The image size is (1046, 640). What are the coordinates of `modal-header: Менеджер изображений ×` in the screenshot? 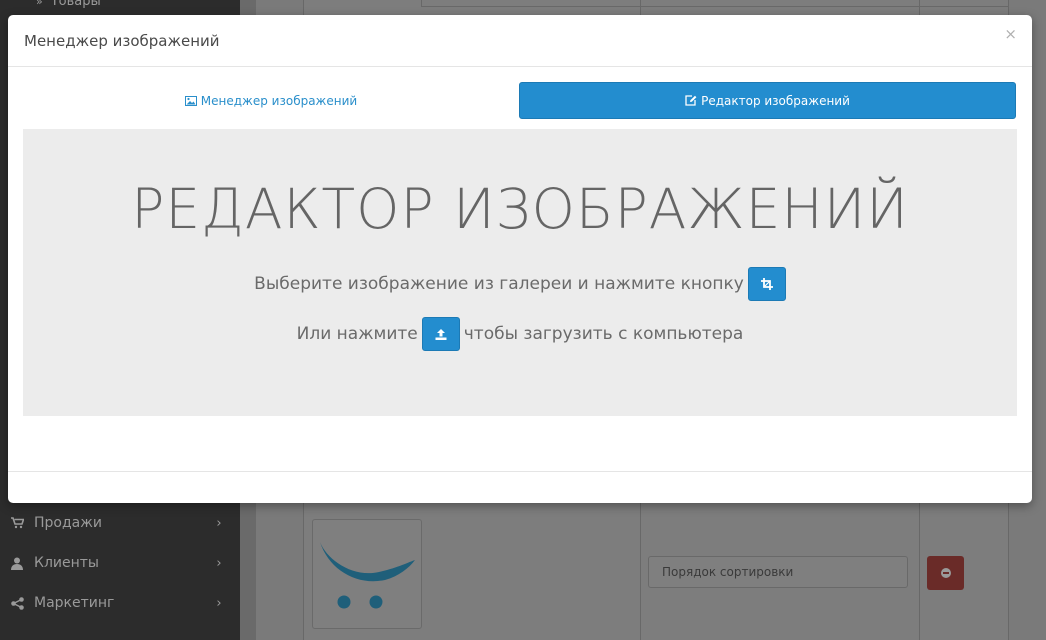 It's located at (520, 41).